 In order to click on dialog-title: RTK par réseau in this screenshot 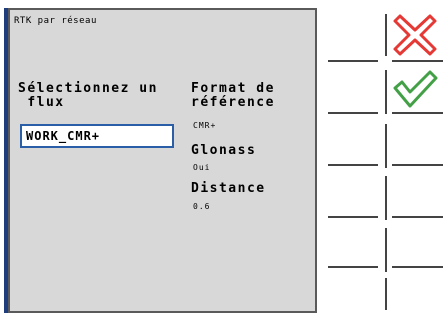, I will do `click(55, 21)`.